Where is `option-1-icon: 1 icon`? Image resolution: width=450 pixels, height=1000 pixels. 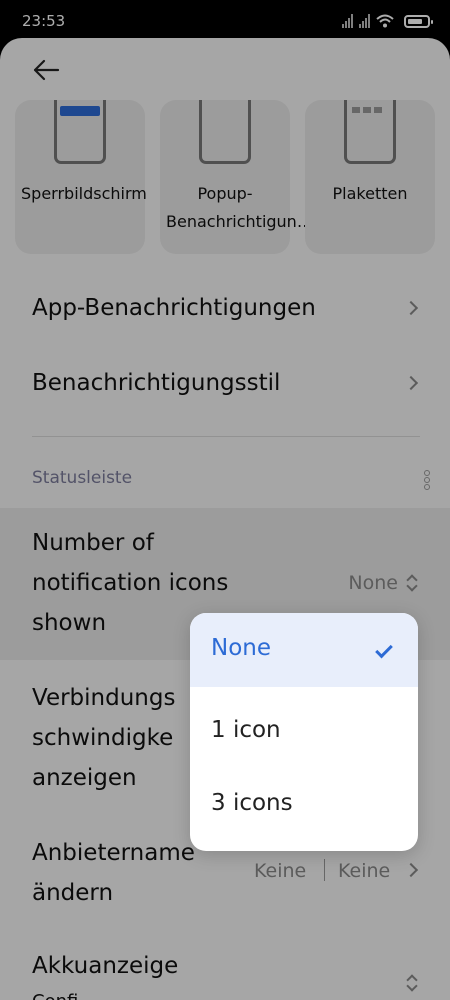
option-1-icon: 1 icon is located at coordinates (304, 732).